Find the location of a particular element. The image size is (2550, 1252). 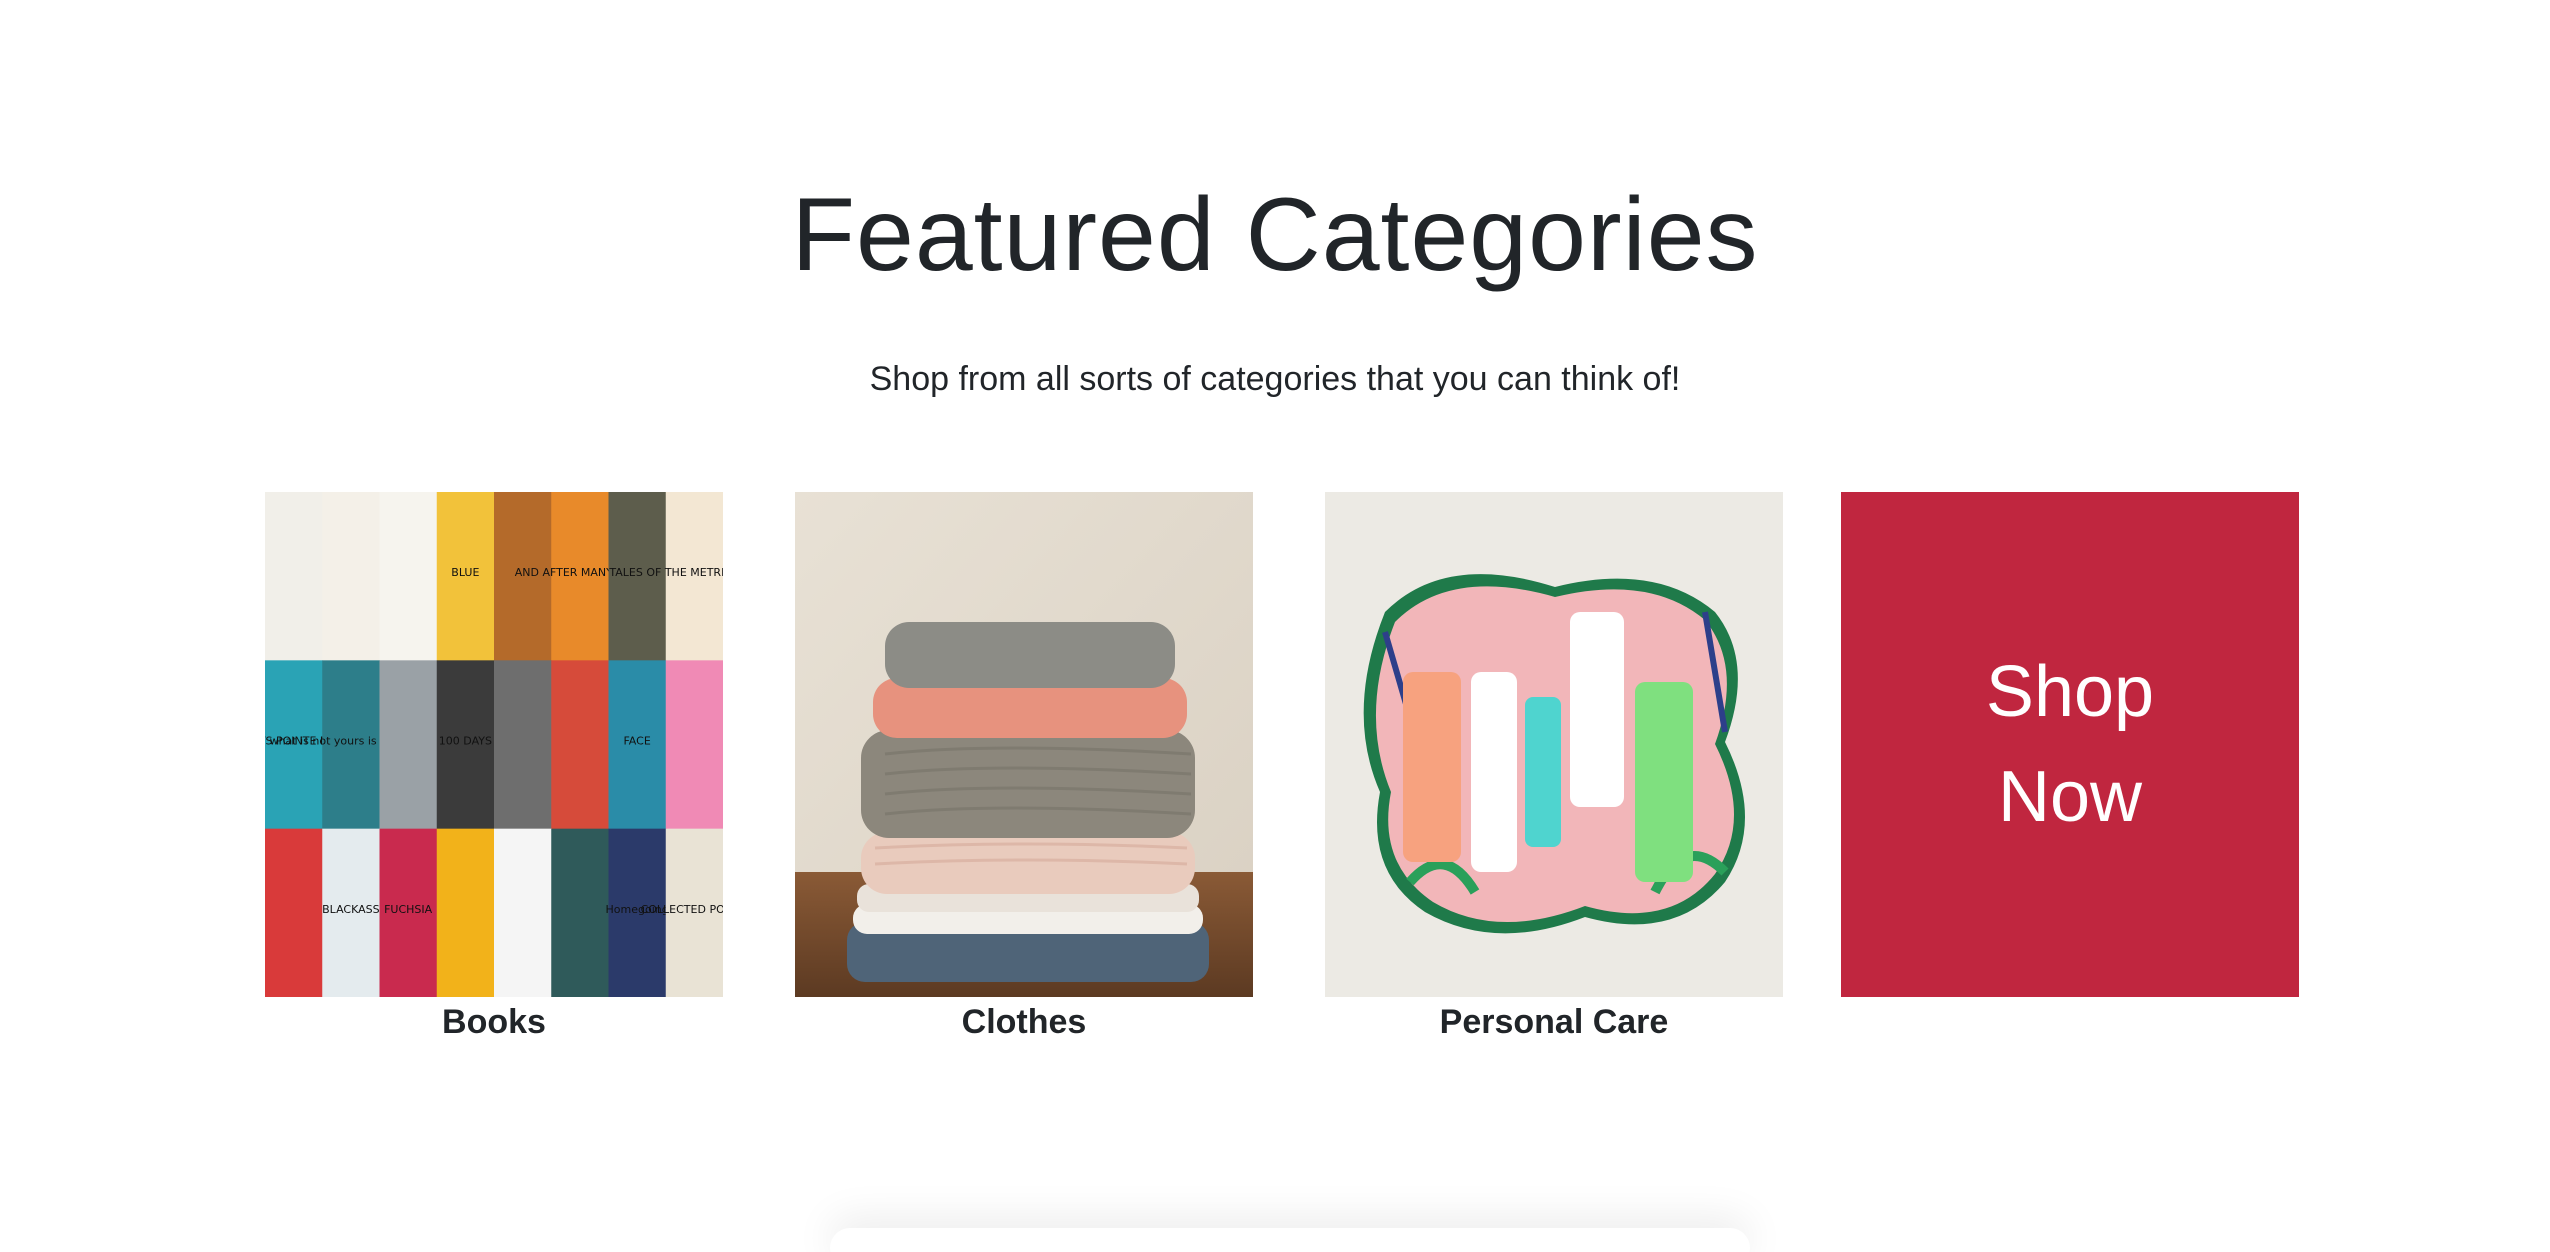

book-cover-title: FUCHSIA is located at coordinates (408, 909).